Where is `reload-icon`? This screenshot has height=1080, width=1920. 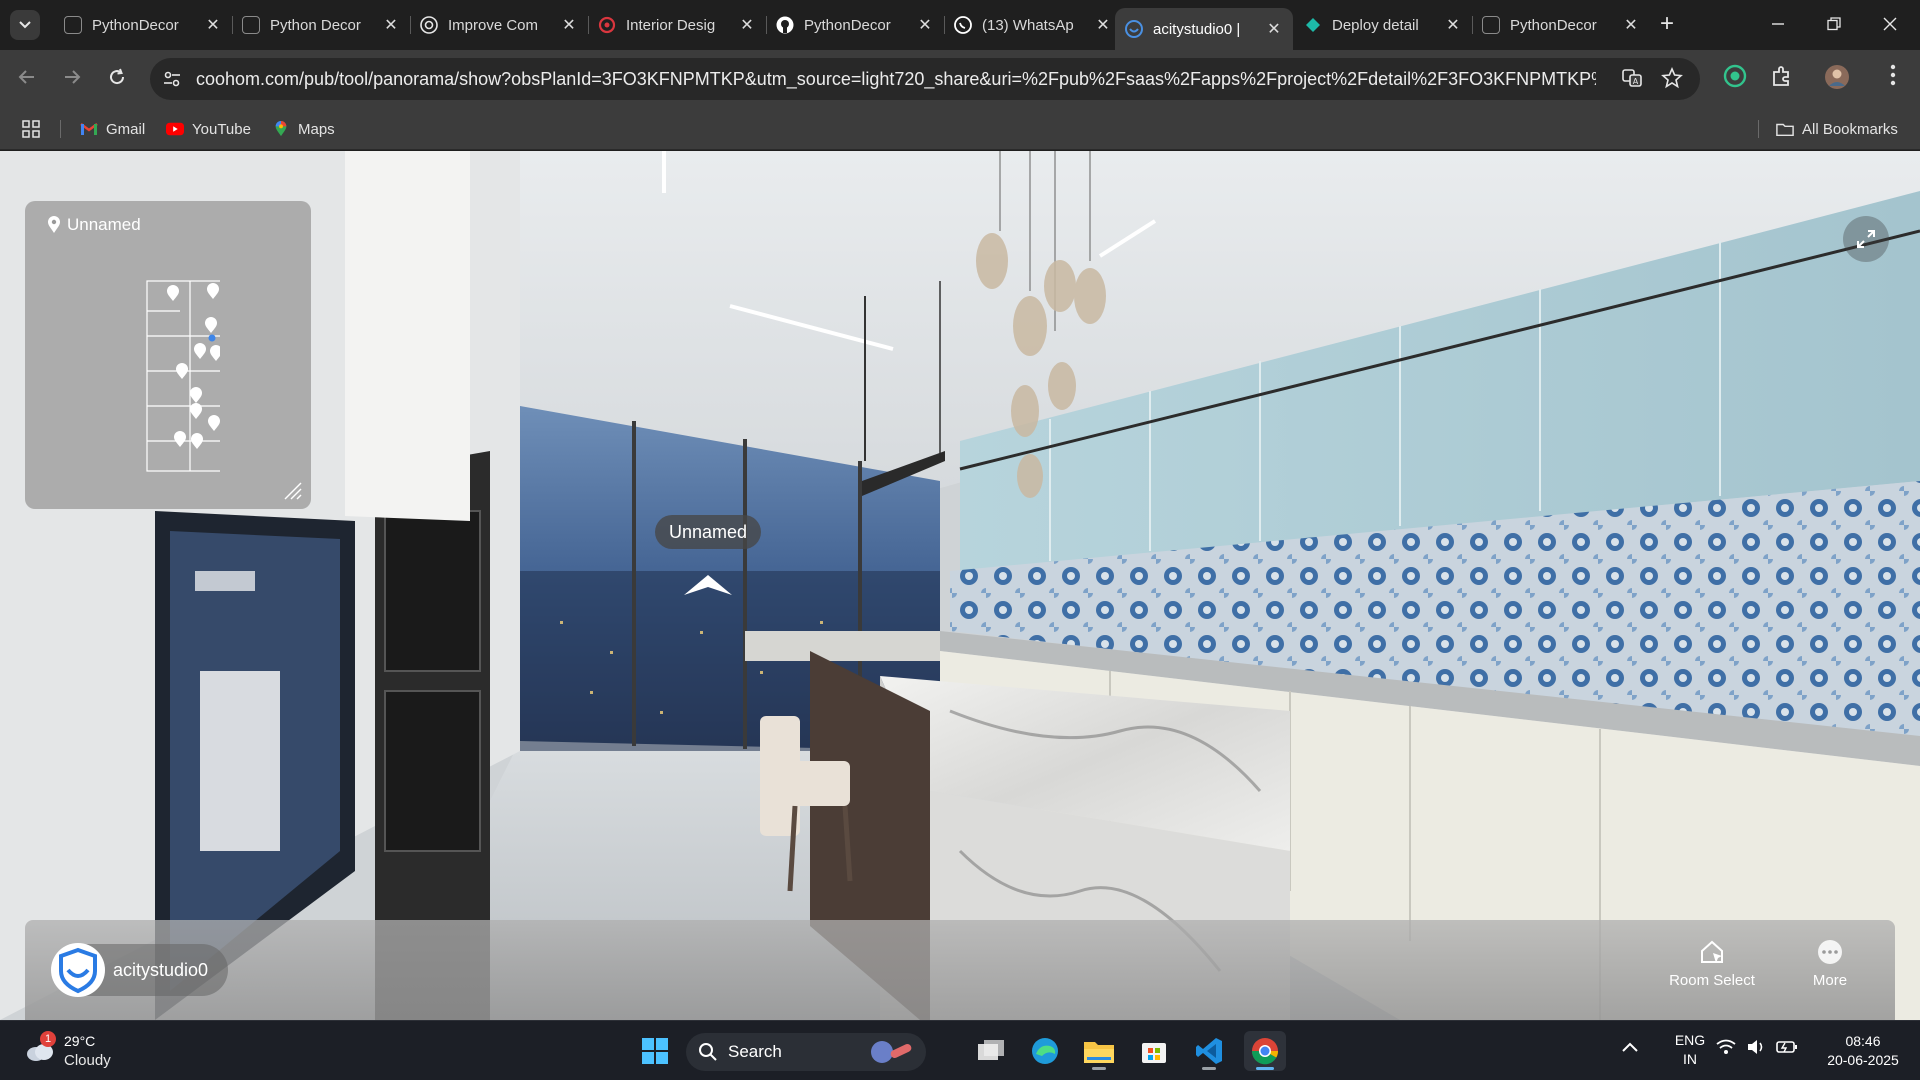 reload-icon is located at coordinates (117, 76).